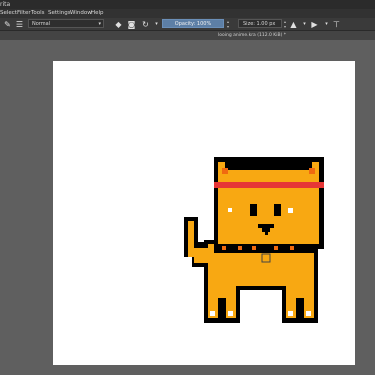  Describe the element at coordinates (266, 248) in the screenshot. I see `cat-collar` at that location.